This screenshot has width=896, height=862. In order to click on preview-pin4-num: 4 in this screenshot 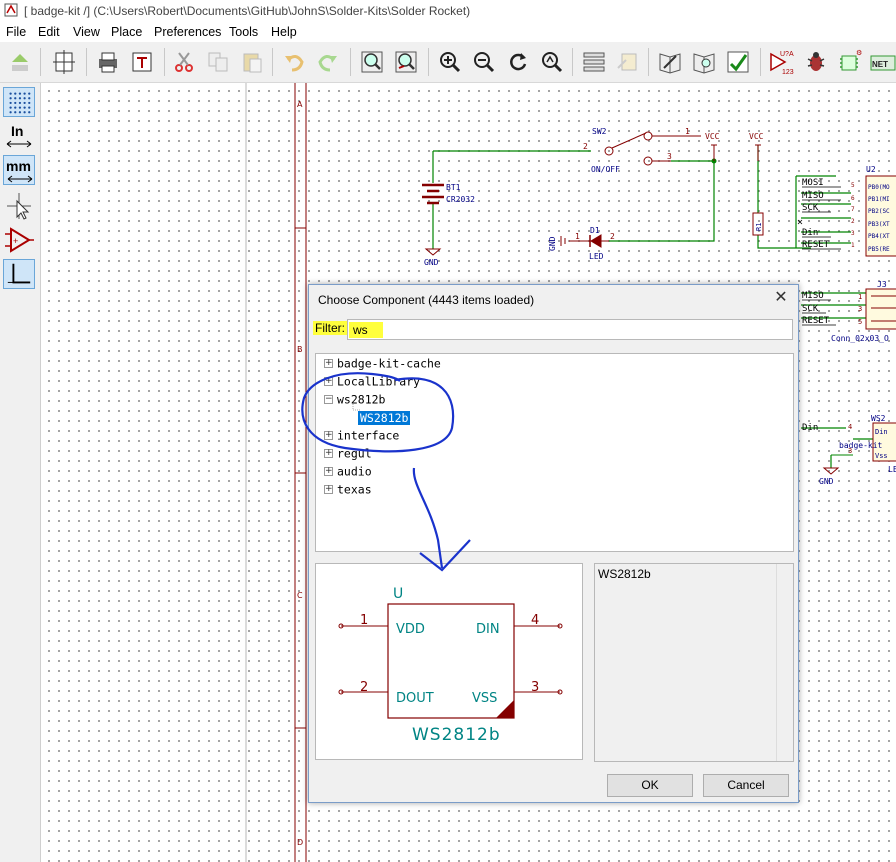, I will do `click(535, 620)`.